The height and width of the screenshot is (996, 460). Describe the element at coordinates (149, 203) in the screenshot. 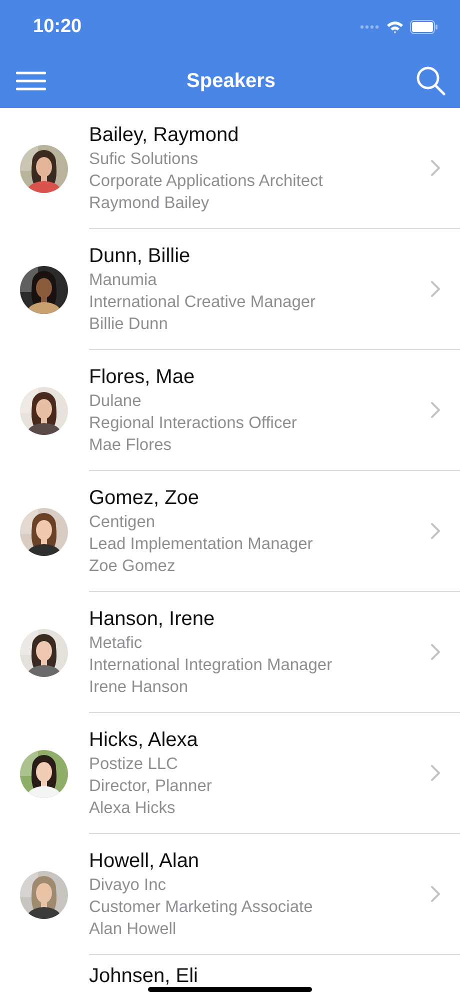

I see `full-name: Raymond Bailey` at that location.